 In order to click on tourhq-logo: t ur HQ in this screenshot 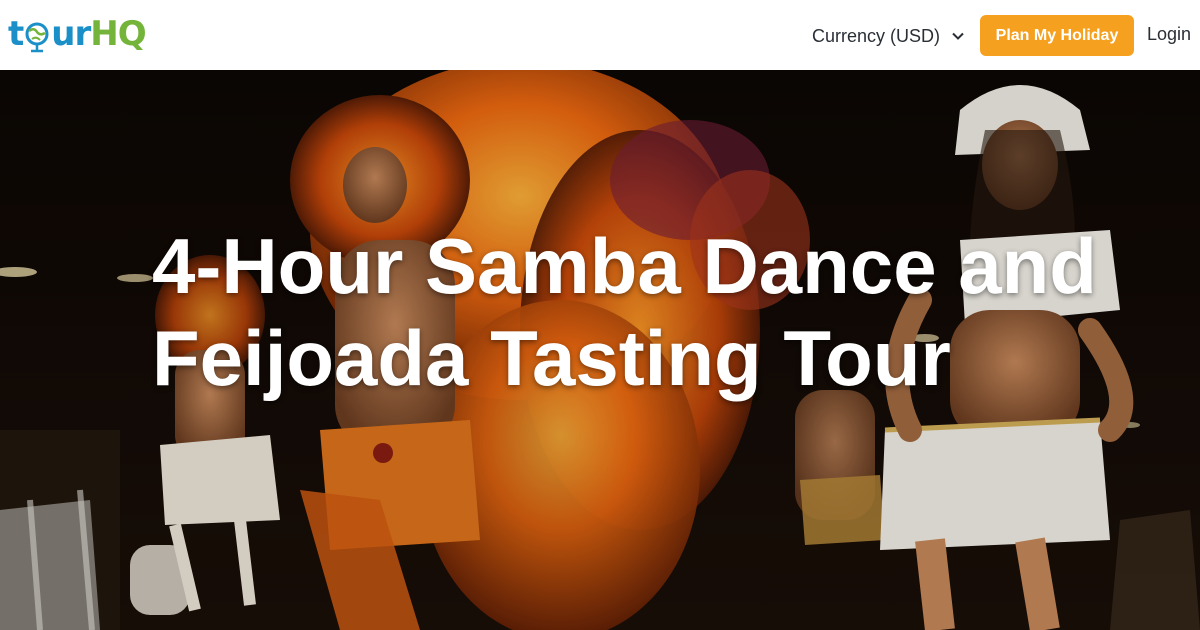, I will do `click(77, 34)`.